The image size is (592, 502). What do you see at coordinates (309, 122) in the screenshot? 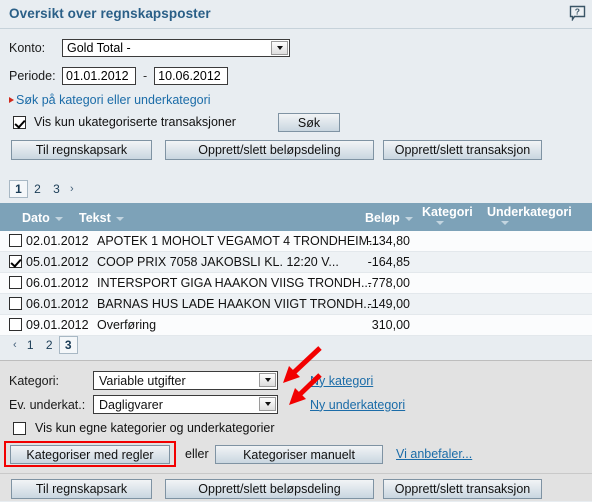
I see `search-button: Søk` at bounding box center [309, 122].